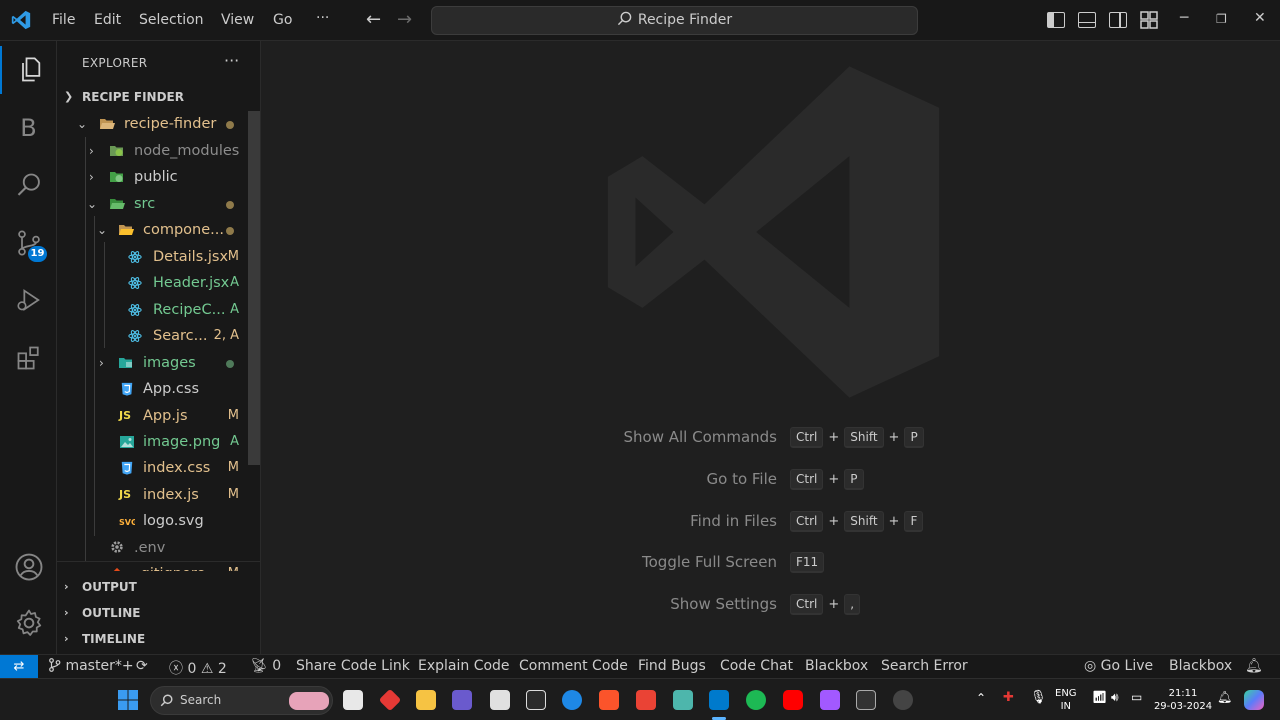  Describe the element at coordinates (353, 666) in the screenshot. I see `share-code-link-button: Share Code Link` at that location.